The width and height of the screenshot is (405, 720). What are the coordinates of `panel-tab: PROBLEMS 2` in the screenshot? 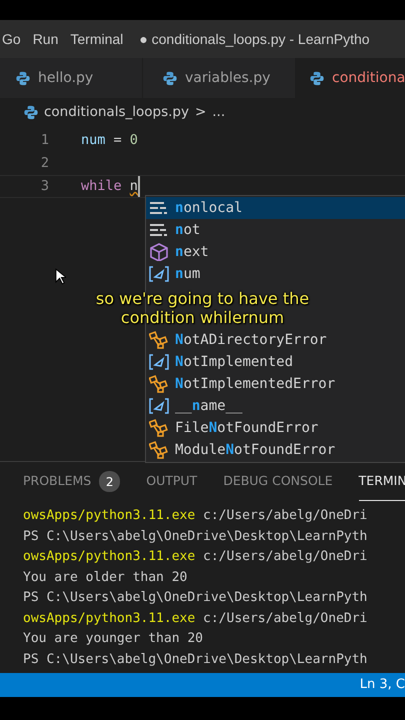 It's located at (71, 481).